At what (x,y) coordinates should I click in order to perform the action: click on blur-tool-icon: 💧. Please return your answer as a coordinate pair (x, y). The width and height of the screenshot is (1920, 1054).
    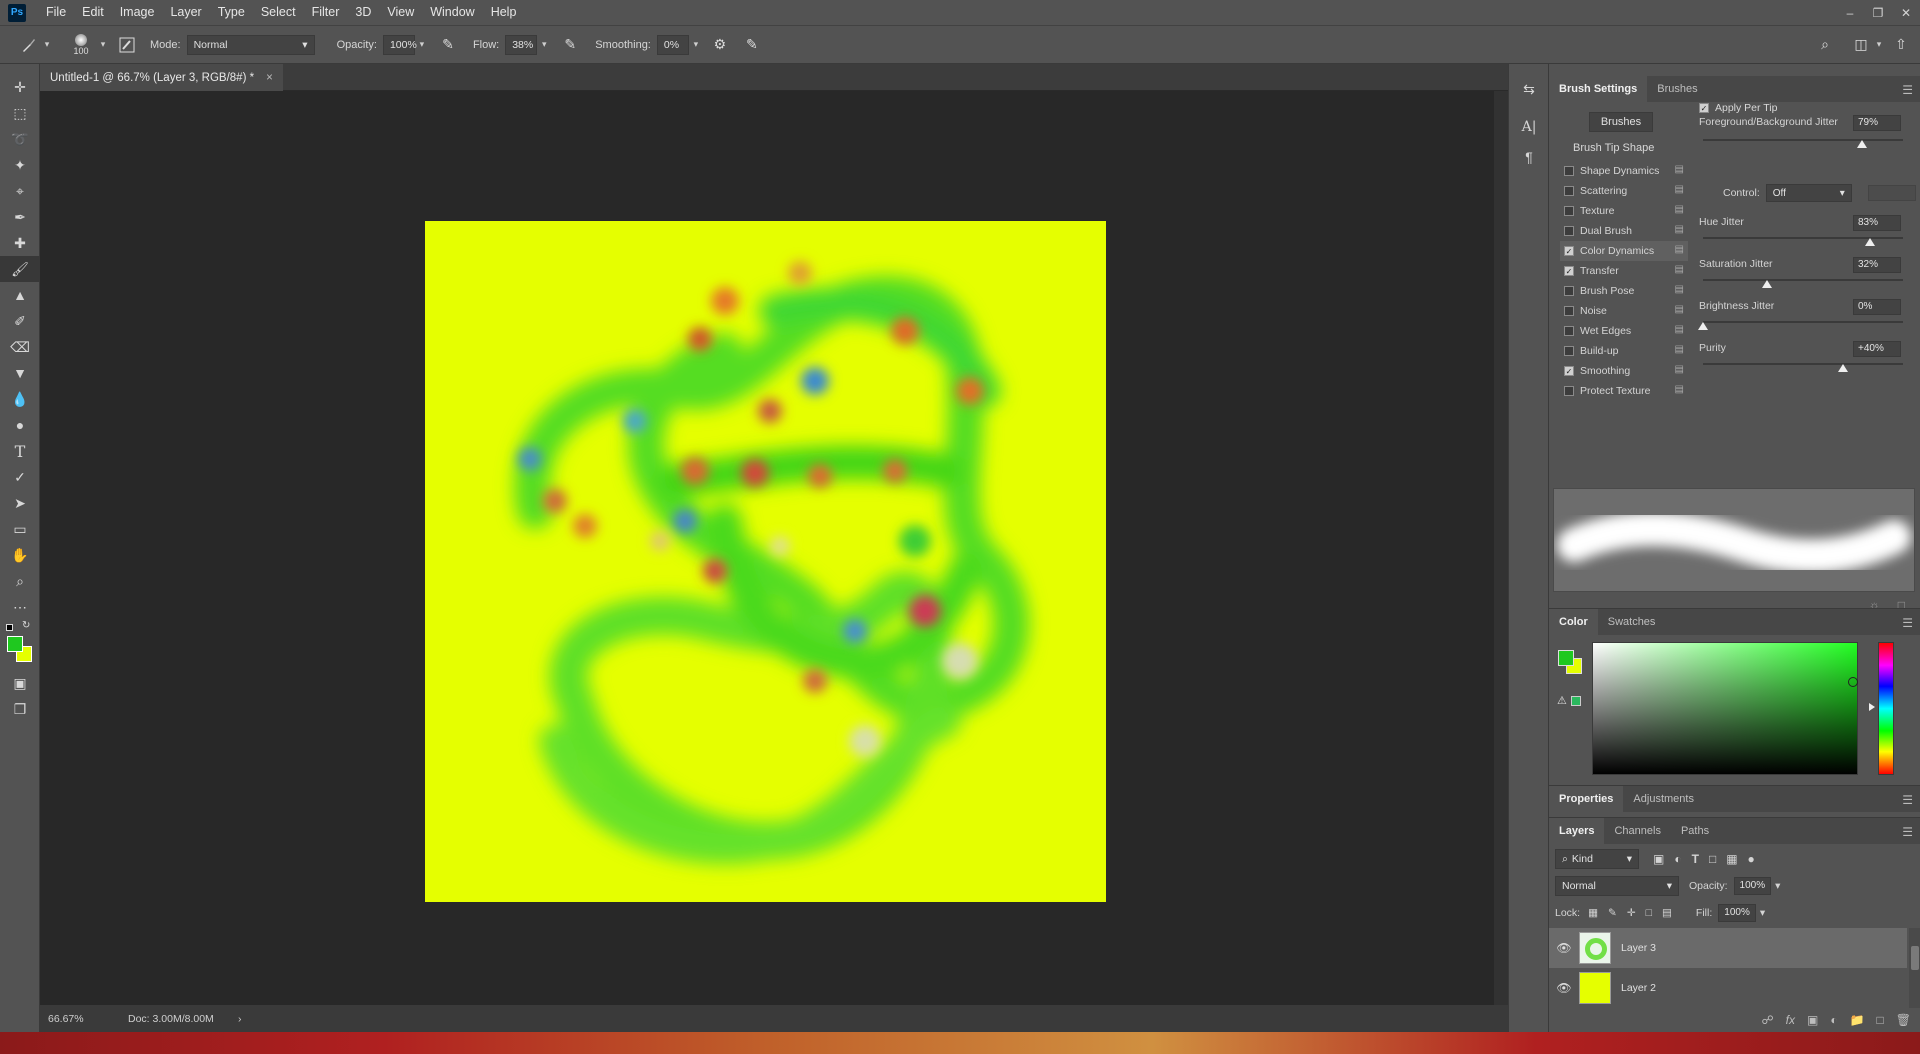
    Looking at the image, I should click on (20, 399).